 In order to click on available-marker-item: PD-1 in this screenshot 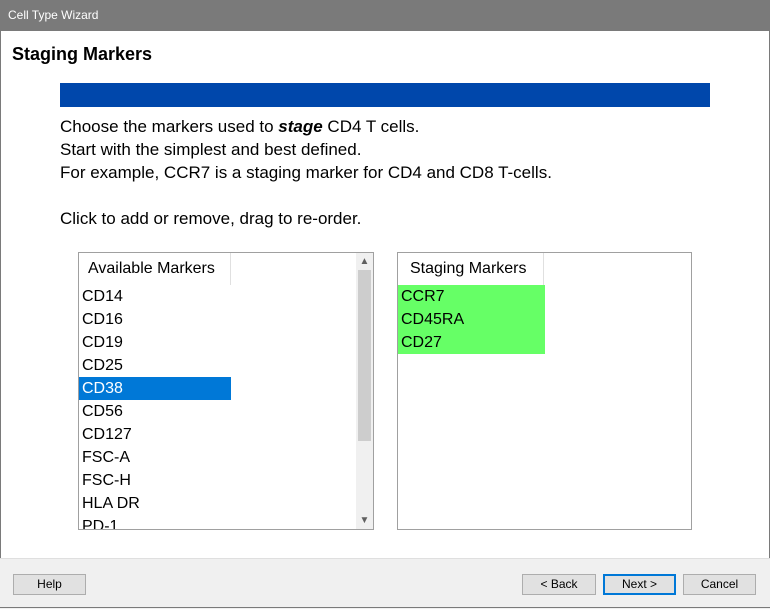, I will do `click(155, 522)`.